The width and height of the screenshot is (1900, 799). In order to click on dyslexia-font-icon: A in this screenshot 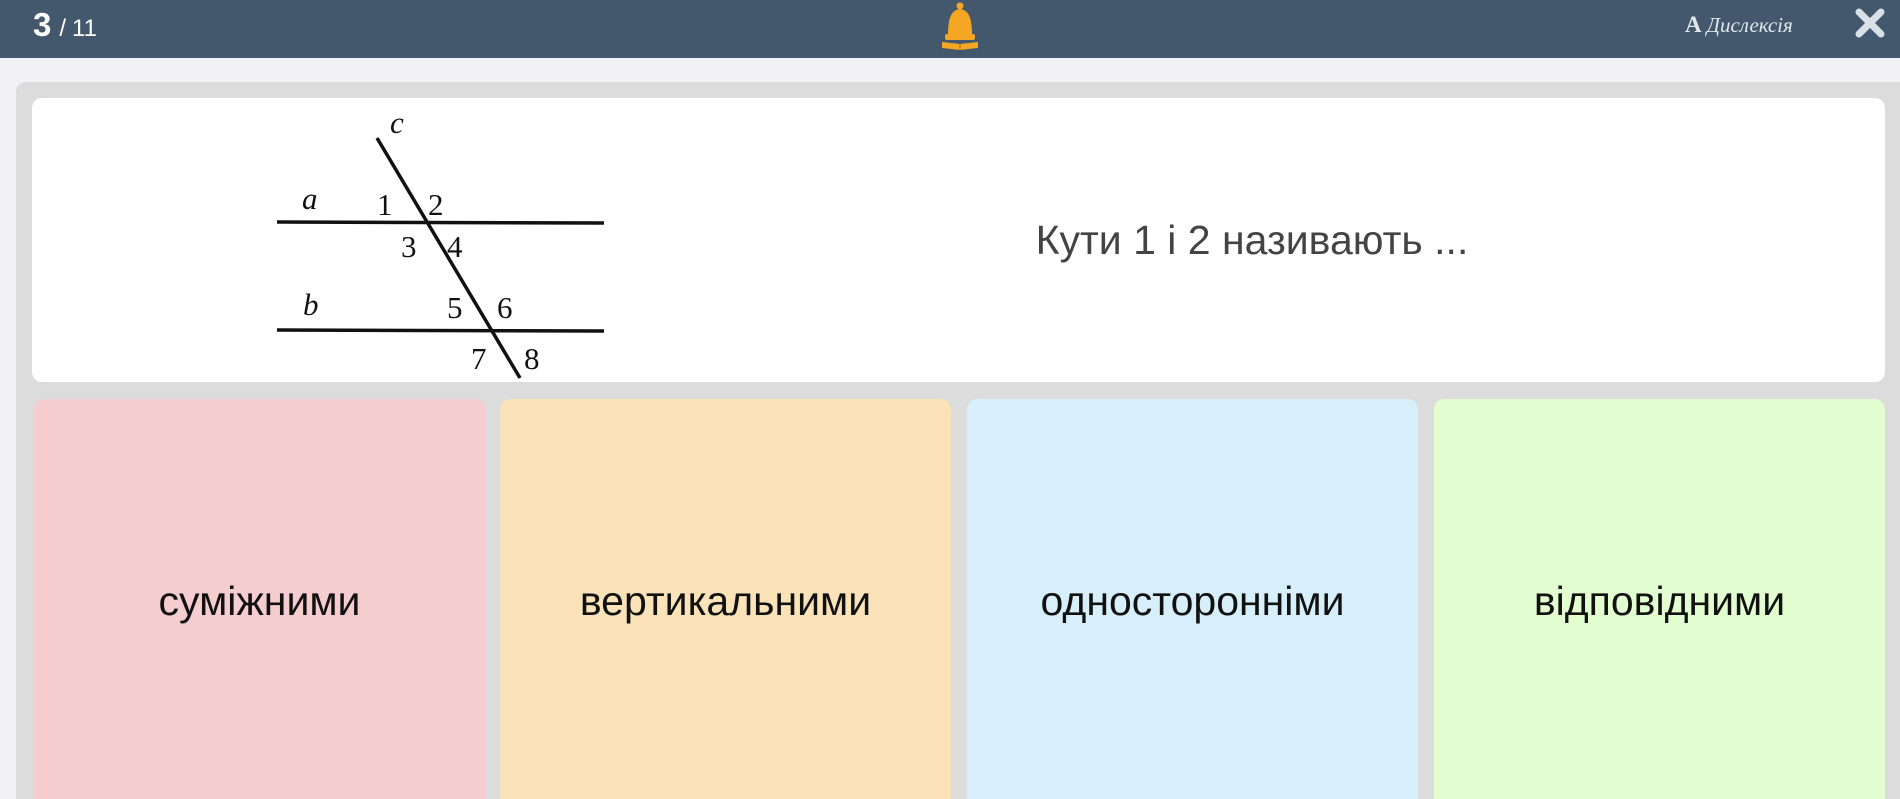, I will do `click(1693, 24)`.